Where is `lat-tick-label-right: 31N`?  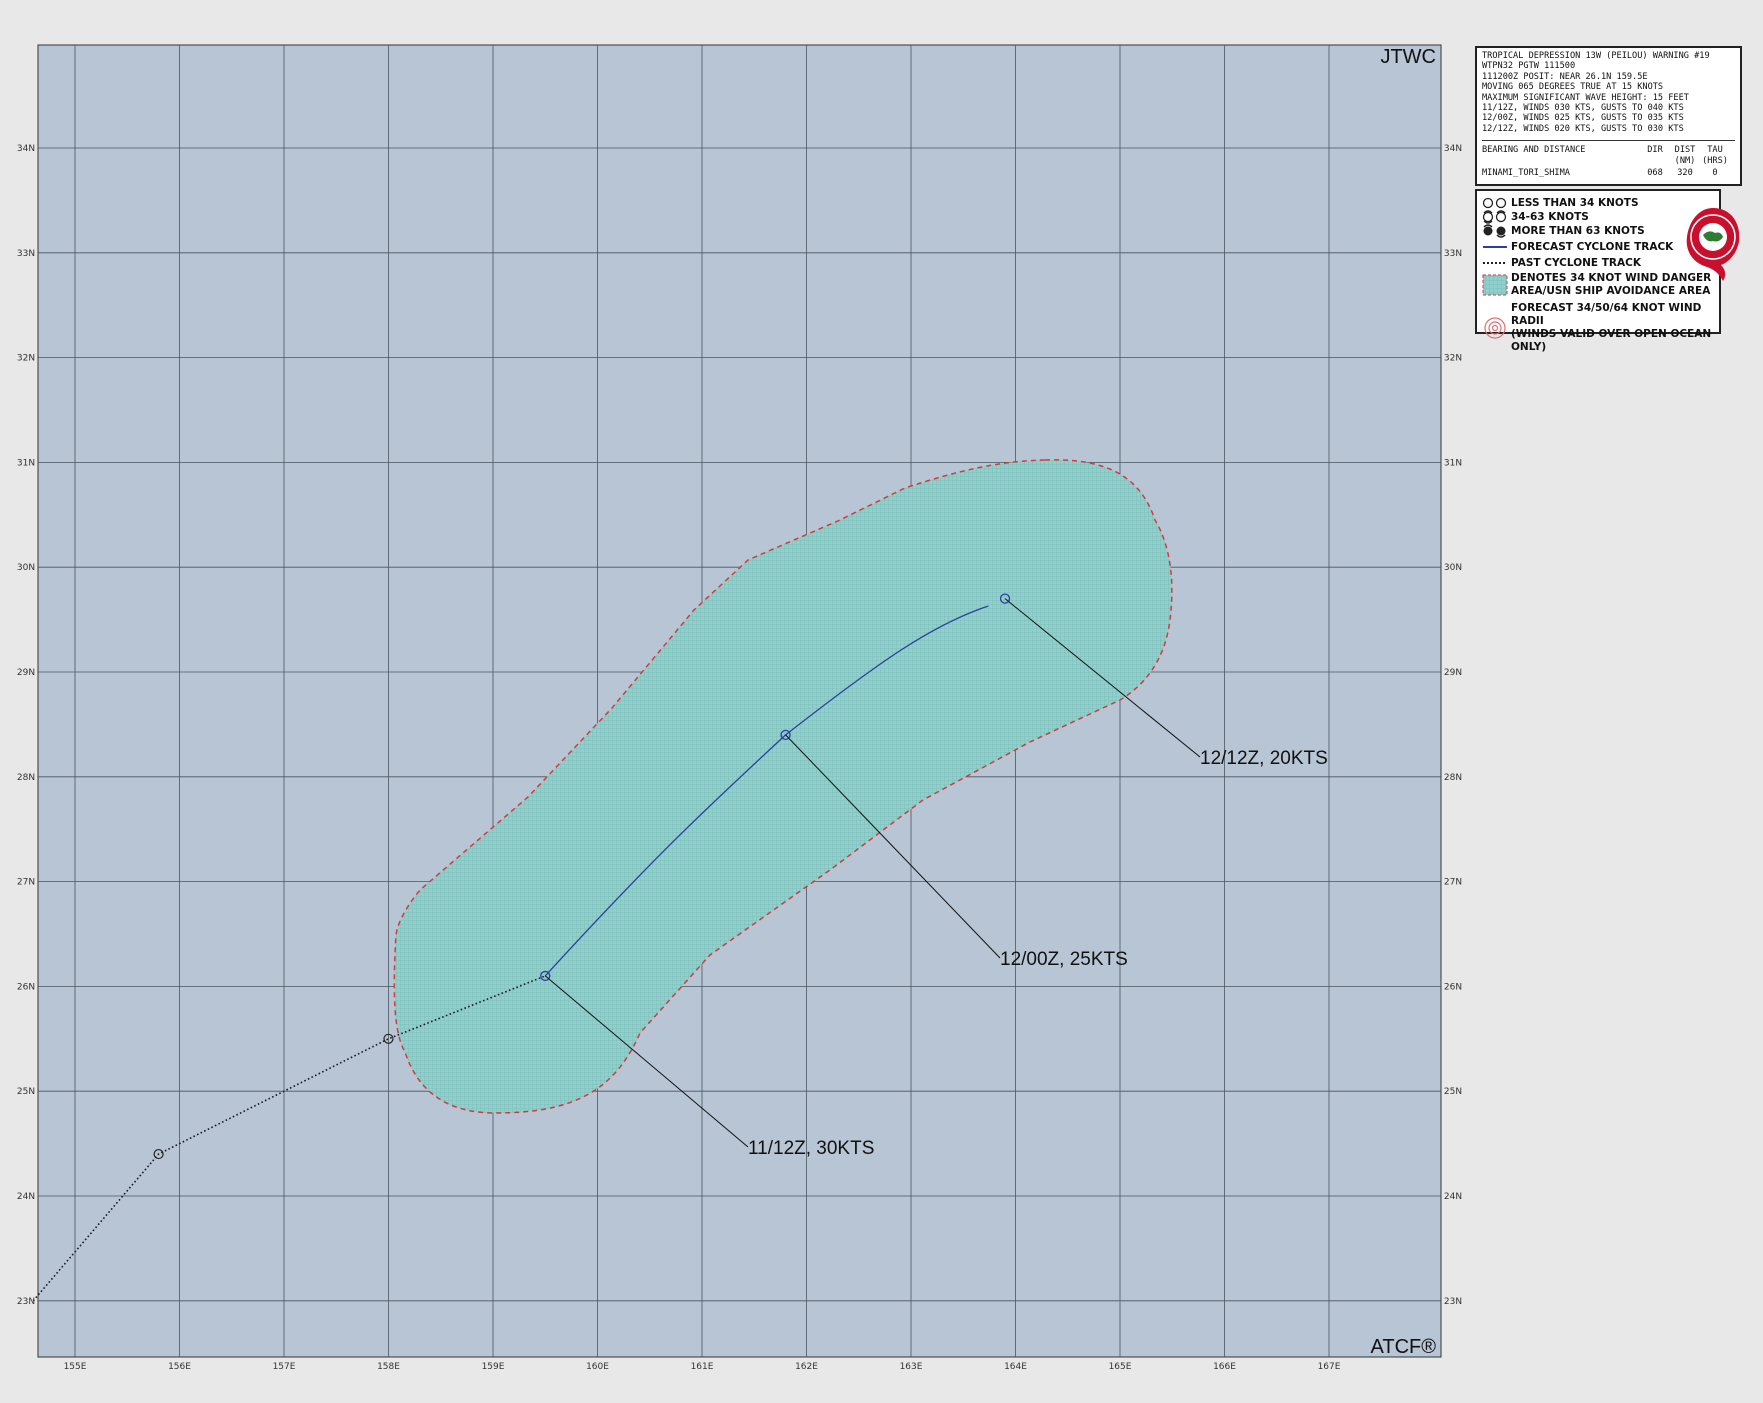
lat-tick-label-right: 31N is located at coordinates (1453, 463).